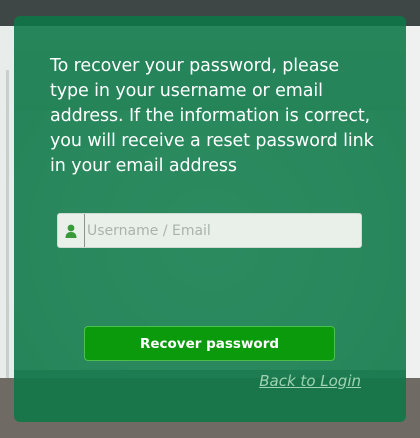  I want to click on background-frame-right, so click(413, 232).